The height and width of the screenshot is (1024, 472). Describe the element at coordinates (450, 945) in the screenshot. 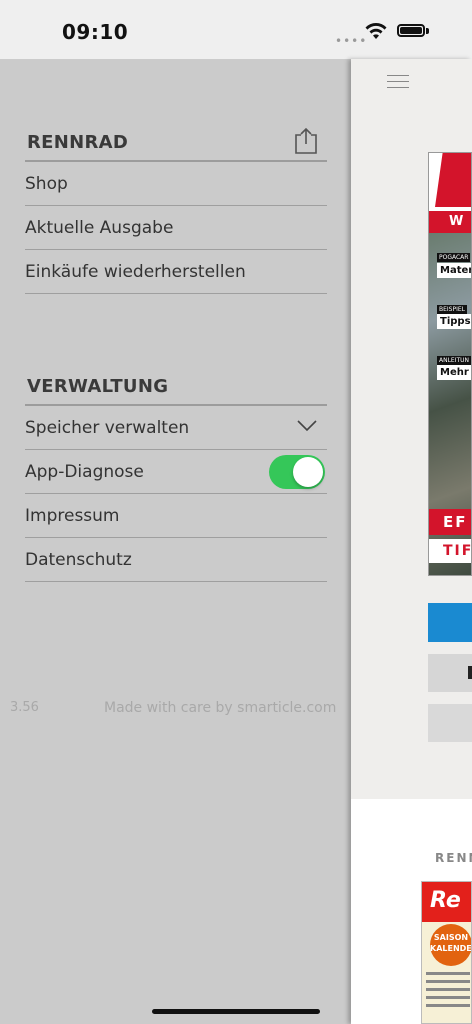

I see `issue-badge: SAISON KALENDER` at that location.